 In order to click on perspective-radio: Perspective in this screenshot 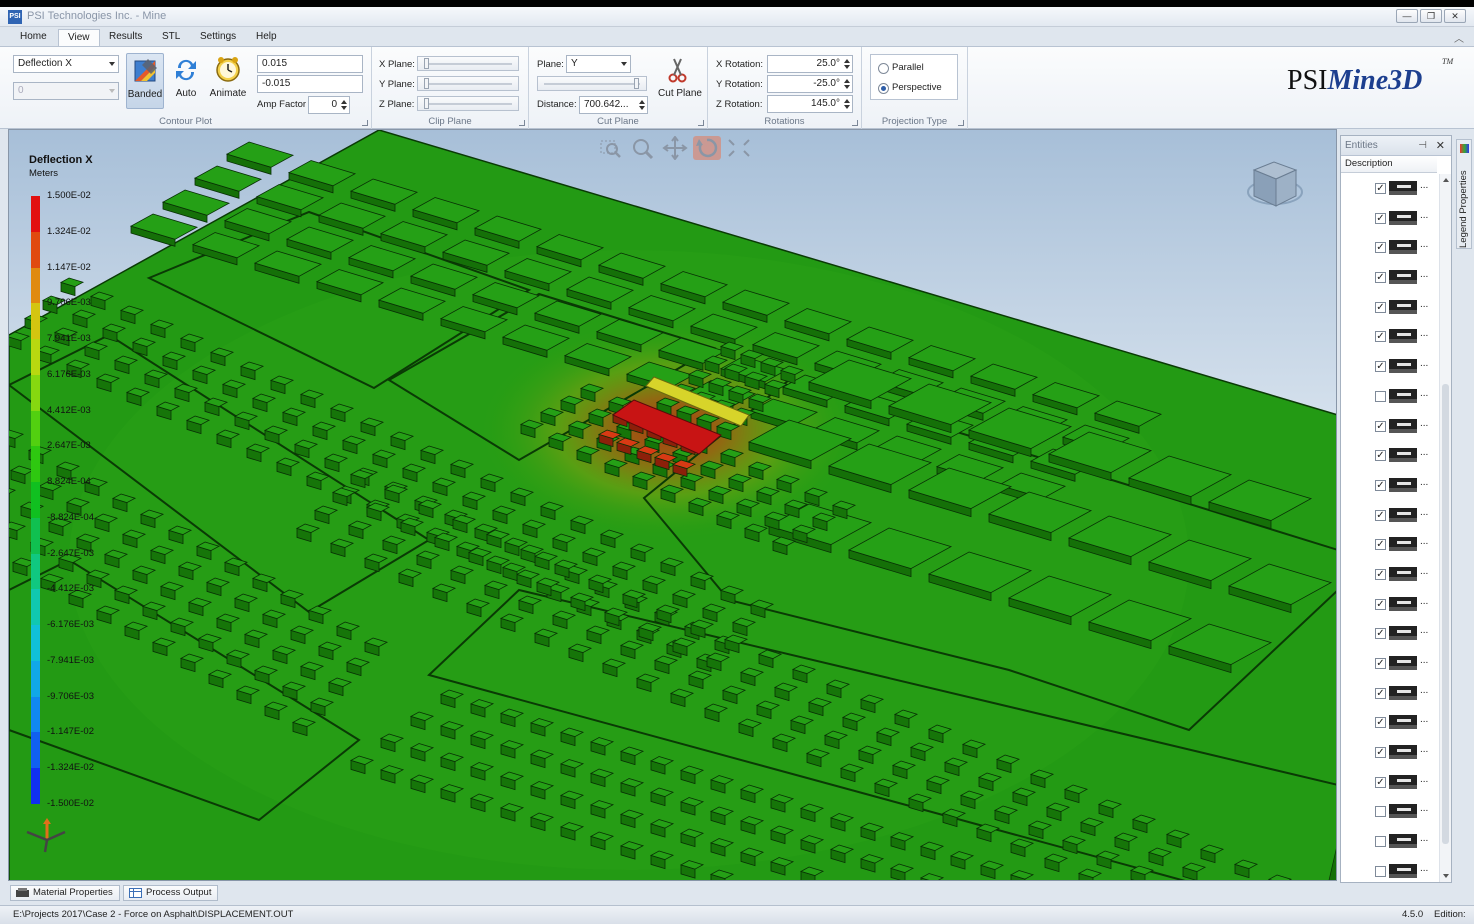, I will do `click(910, 88)`.